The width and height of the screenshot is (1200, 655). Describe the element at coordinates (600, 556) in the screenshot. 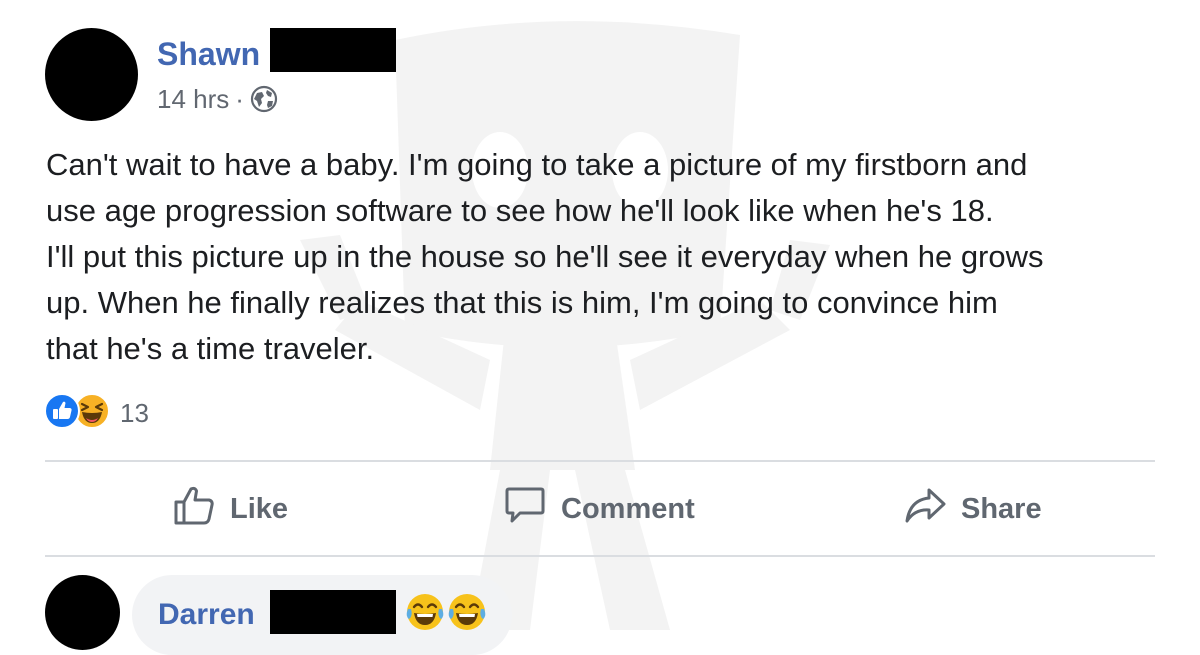

I see `actions-bottom-divider` at that location.